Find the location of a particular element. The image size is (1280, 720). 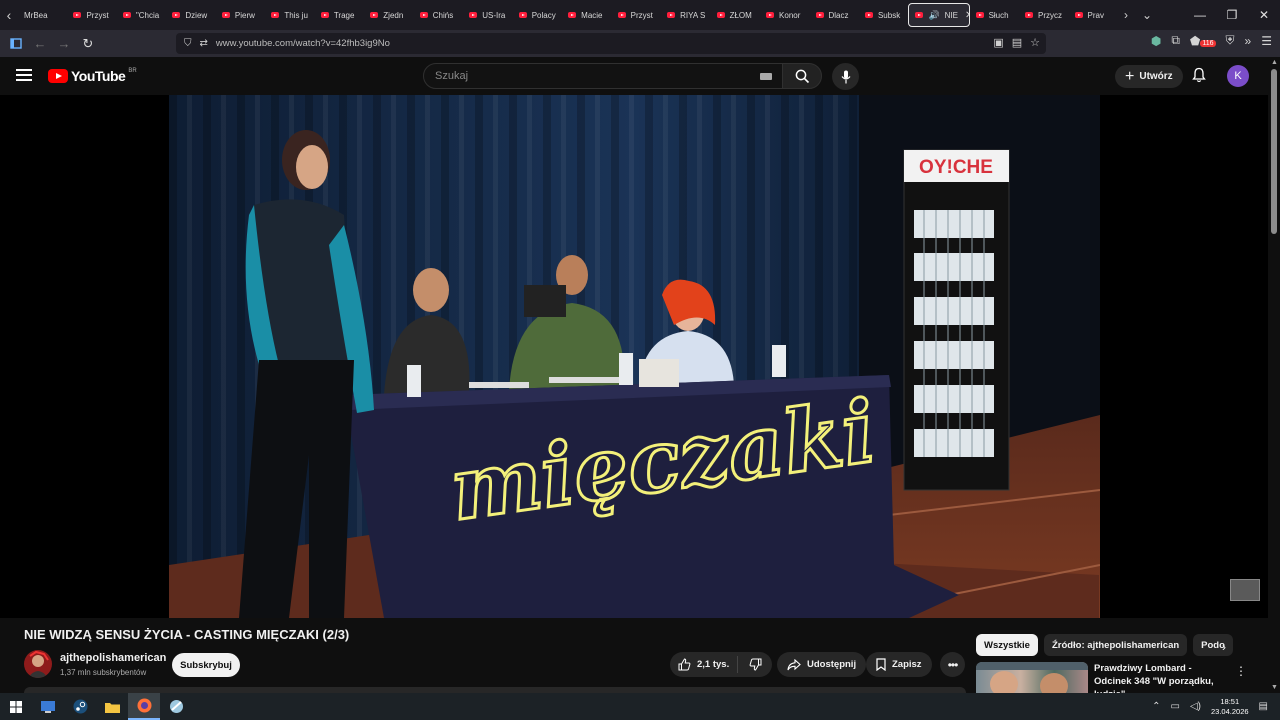

shield-icon: ⛉ is located at coordinates (188, 43).